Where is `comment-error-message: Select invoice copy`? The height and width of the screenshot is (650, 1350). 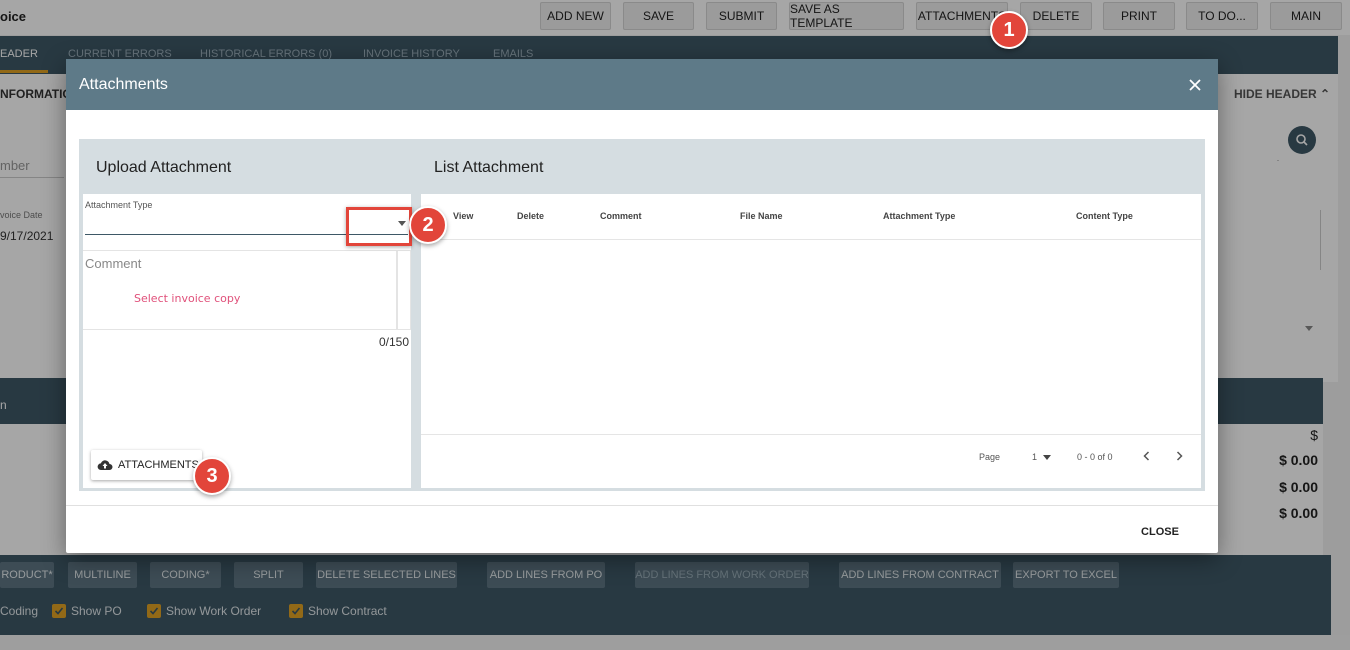
comment-error-message: Select invoice copy is located at coordinates (187, 298).